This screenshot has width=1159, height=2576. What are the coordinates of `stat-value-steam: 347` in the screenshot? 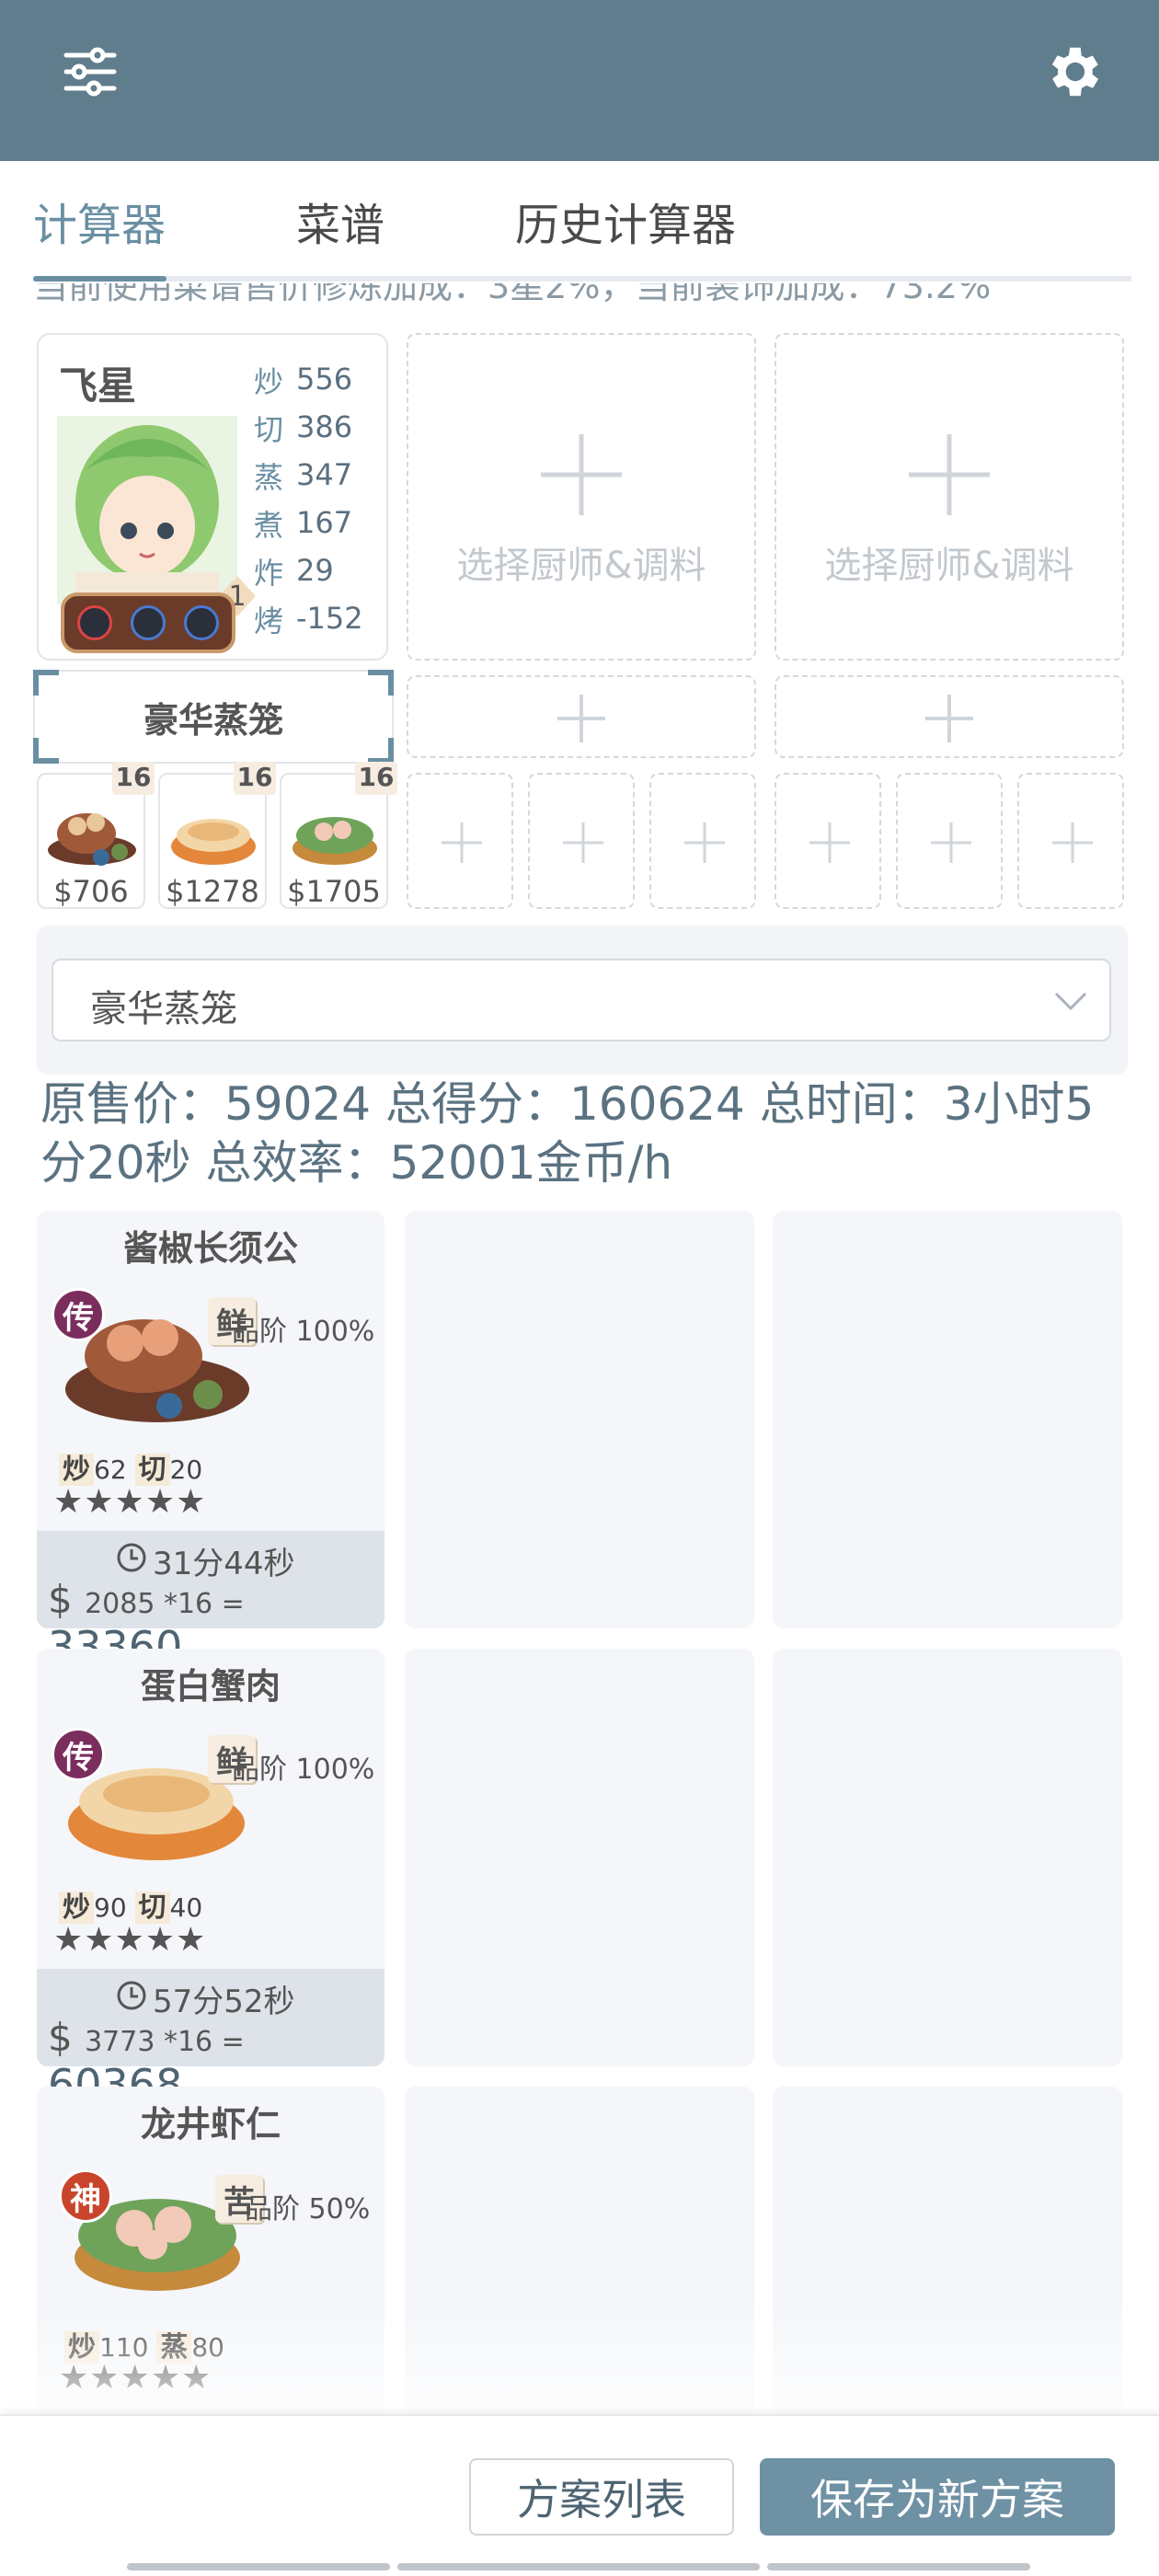 It's located at (324, 474).